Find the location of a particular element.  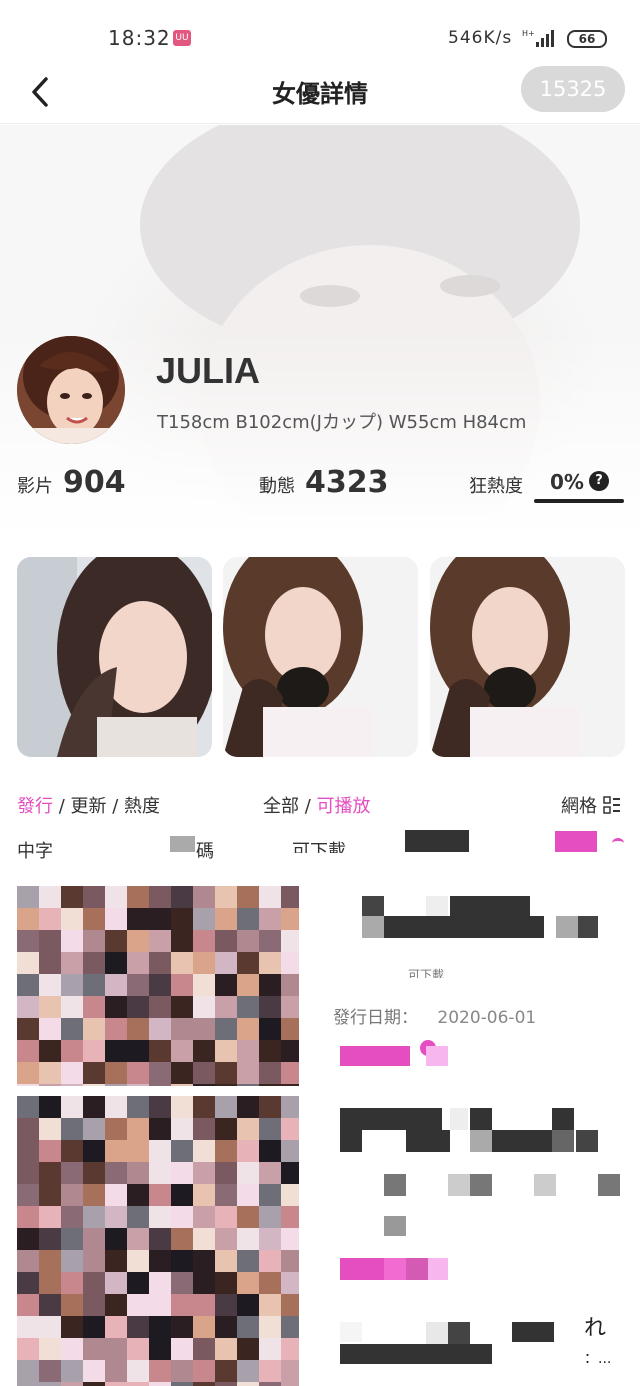

scope-all: 全部 is located at coordinates (281, 806).